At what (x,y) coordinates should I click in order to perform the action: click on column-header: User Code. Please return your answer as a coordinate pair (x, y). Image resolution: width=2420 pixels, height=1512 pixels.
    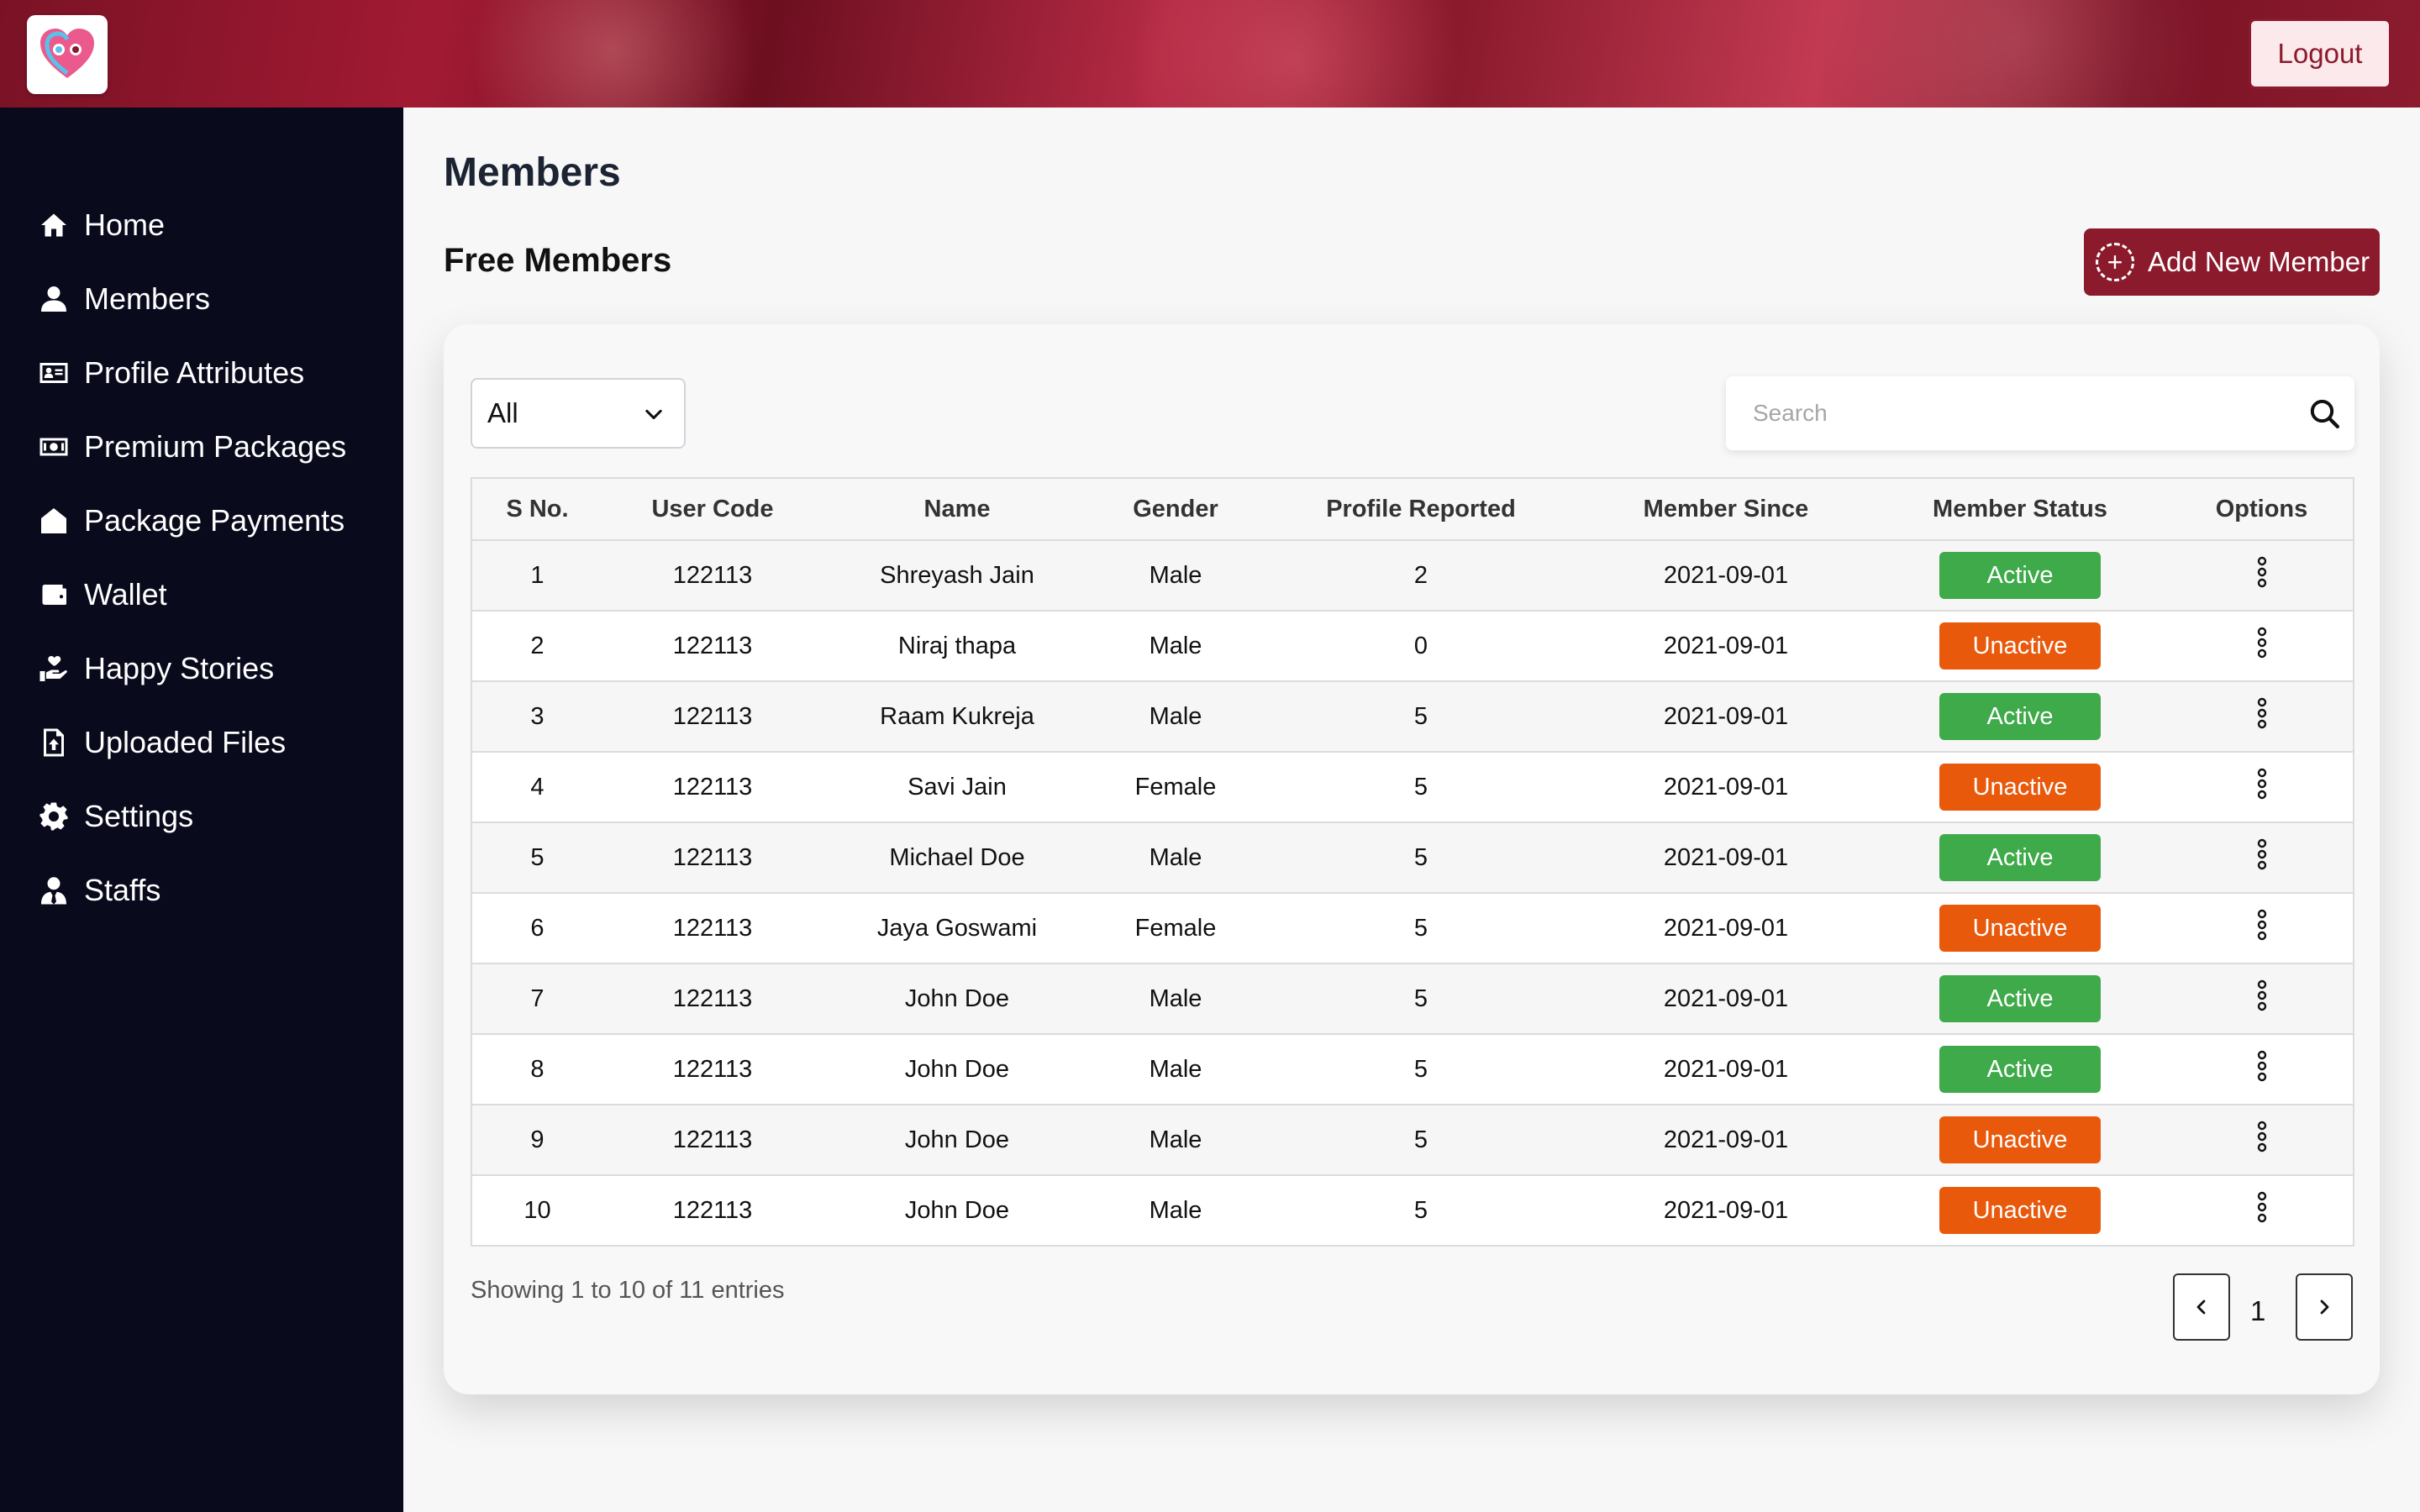
    Looking at the image, I should click on (712, 509).